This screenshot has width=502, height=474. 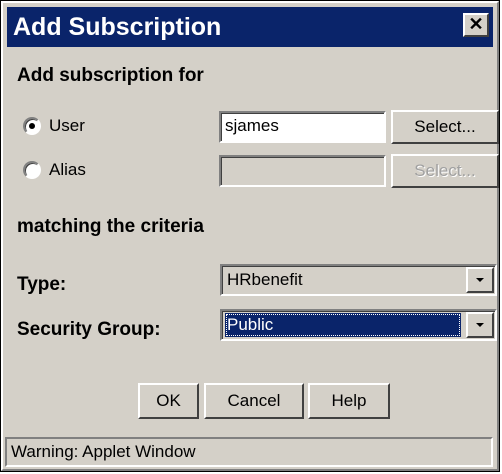 What do you see at coordinates (249, 452) in the screenshot?
I see `status-bar: Warning: Applet Window` at bounding box center [249, 452].